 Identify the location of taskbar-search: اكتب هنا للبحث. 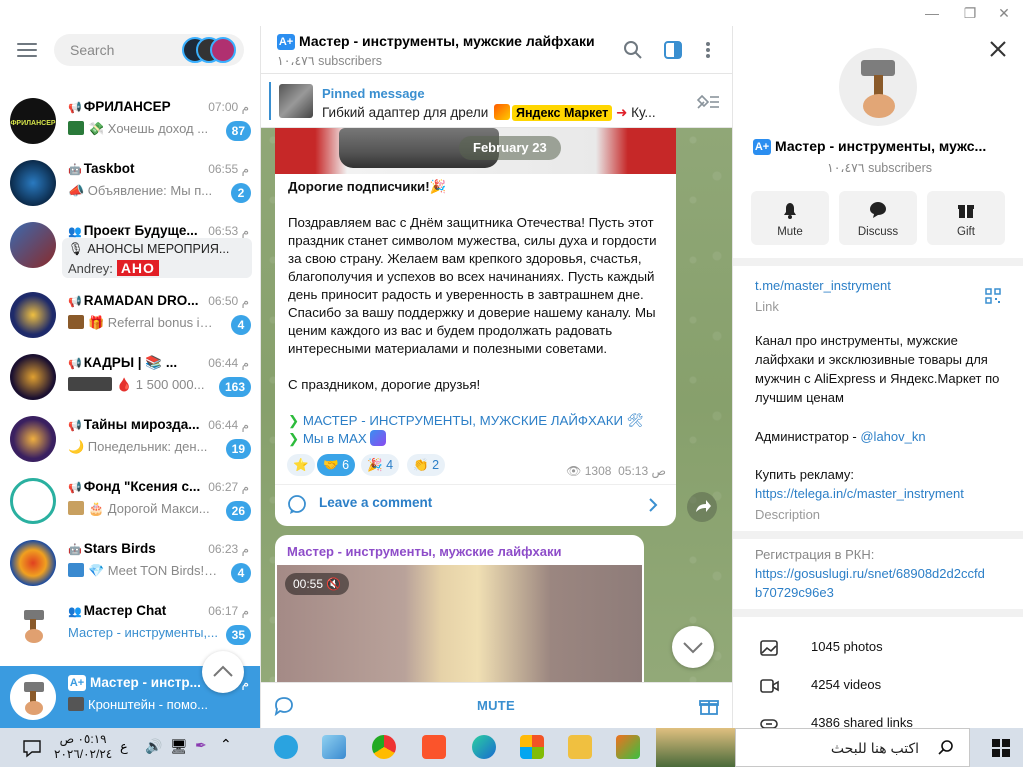
(852, 747).